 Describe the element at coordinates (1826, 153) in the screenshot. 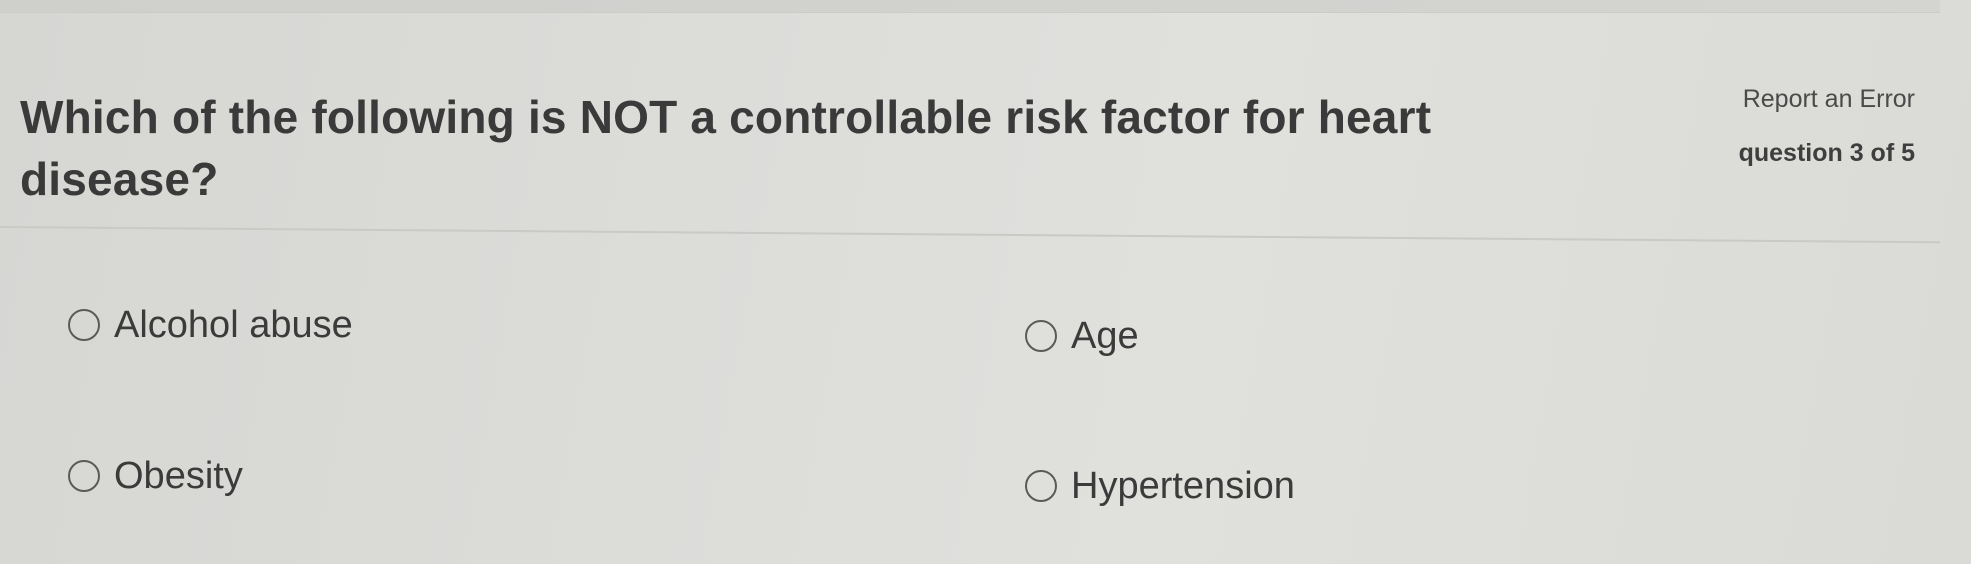

I see `question-progress: question 3 of 5` at that location.